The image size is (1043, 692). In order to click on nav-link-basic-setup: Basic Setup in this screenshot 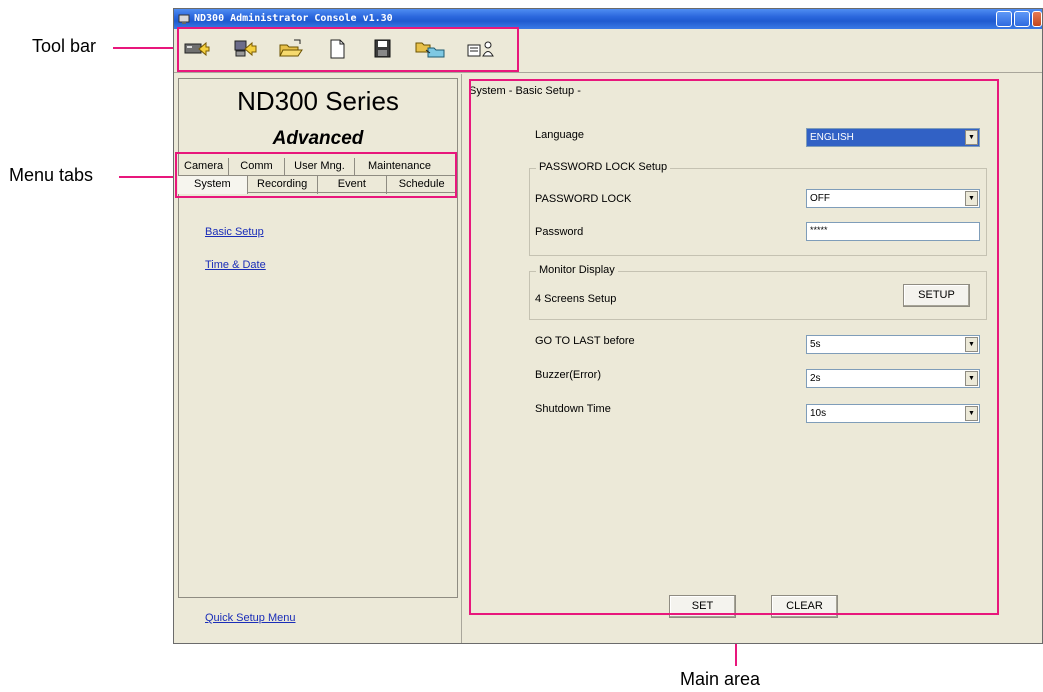, I will do `click(234, 232)`.